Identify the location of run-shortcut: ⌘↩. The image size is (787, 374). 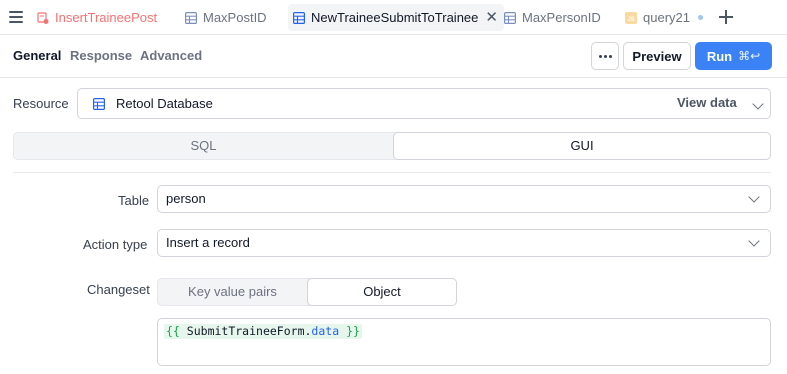
(749, 56).